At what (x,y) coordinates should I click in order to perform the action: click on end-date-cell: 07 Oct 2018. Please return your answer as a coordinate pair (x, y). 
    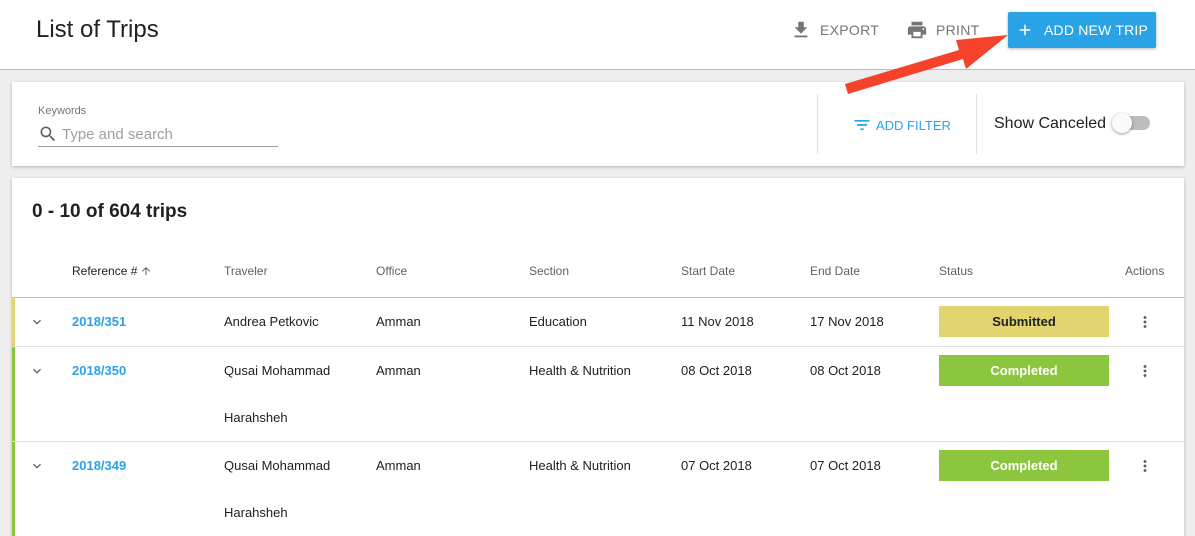
    Looking at the image, I should click on (845, 465).